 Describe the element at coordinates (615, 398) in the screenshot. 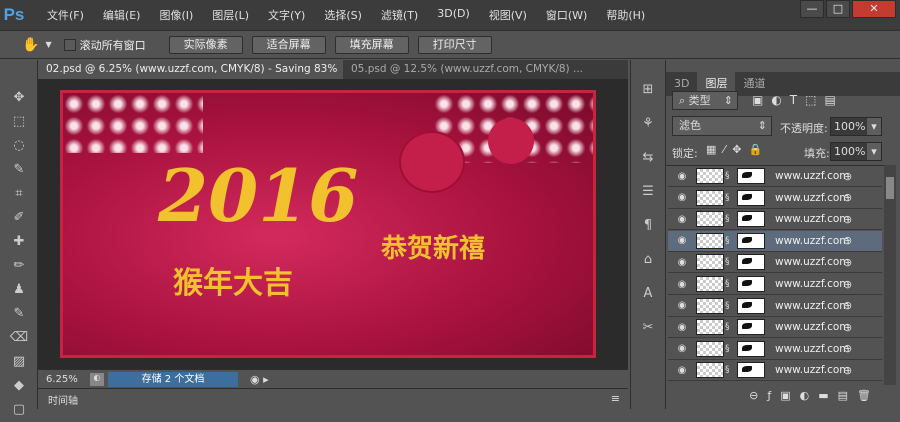

I see `panel-menu-icon: ≡` at that location.